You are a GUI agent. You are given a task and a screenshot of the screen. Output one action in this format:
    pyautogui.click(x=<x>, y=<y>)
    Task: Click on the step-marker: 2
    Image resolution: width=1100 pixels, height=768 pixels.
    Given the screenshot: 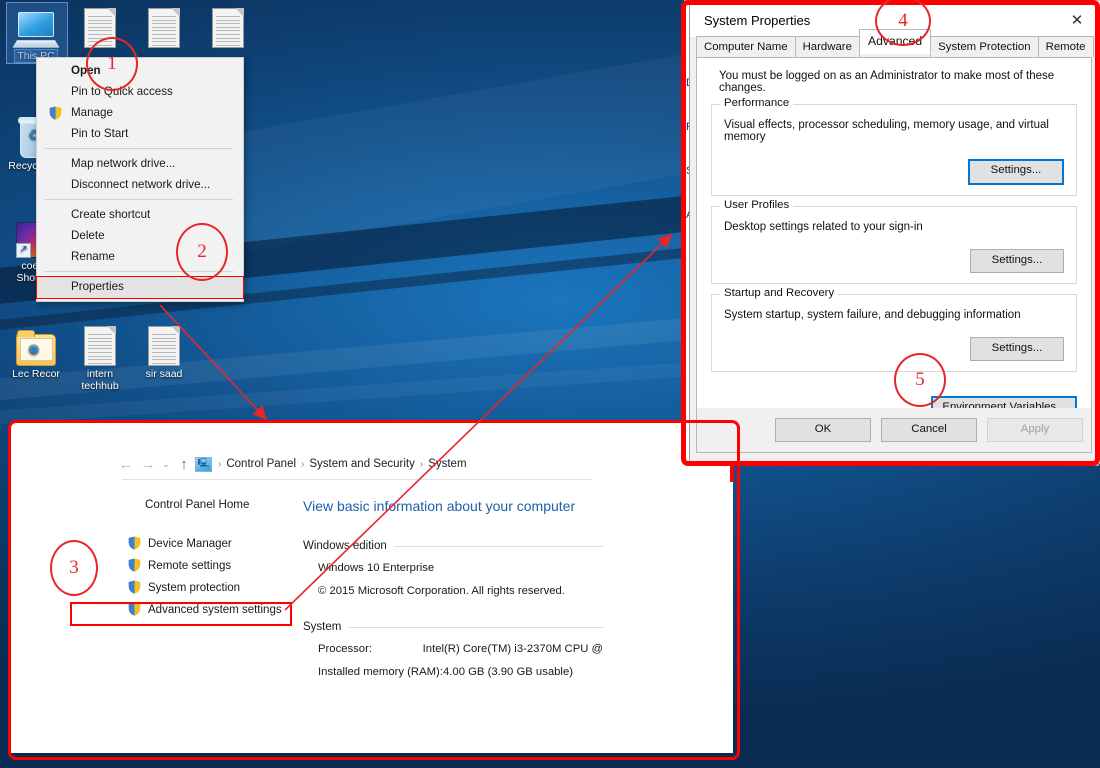 What is the action you would take?
    pyautogui.click(x=202, y=252)
    